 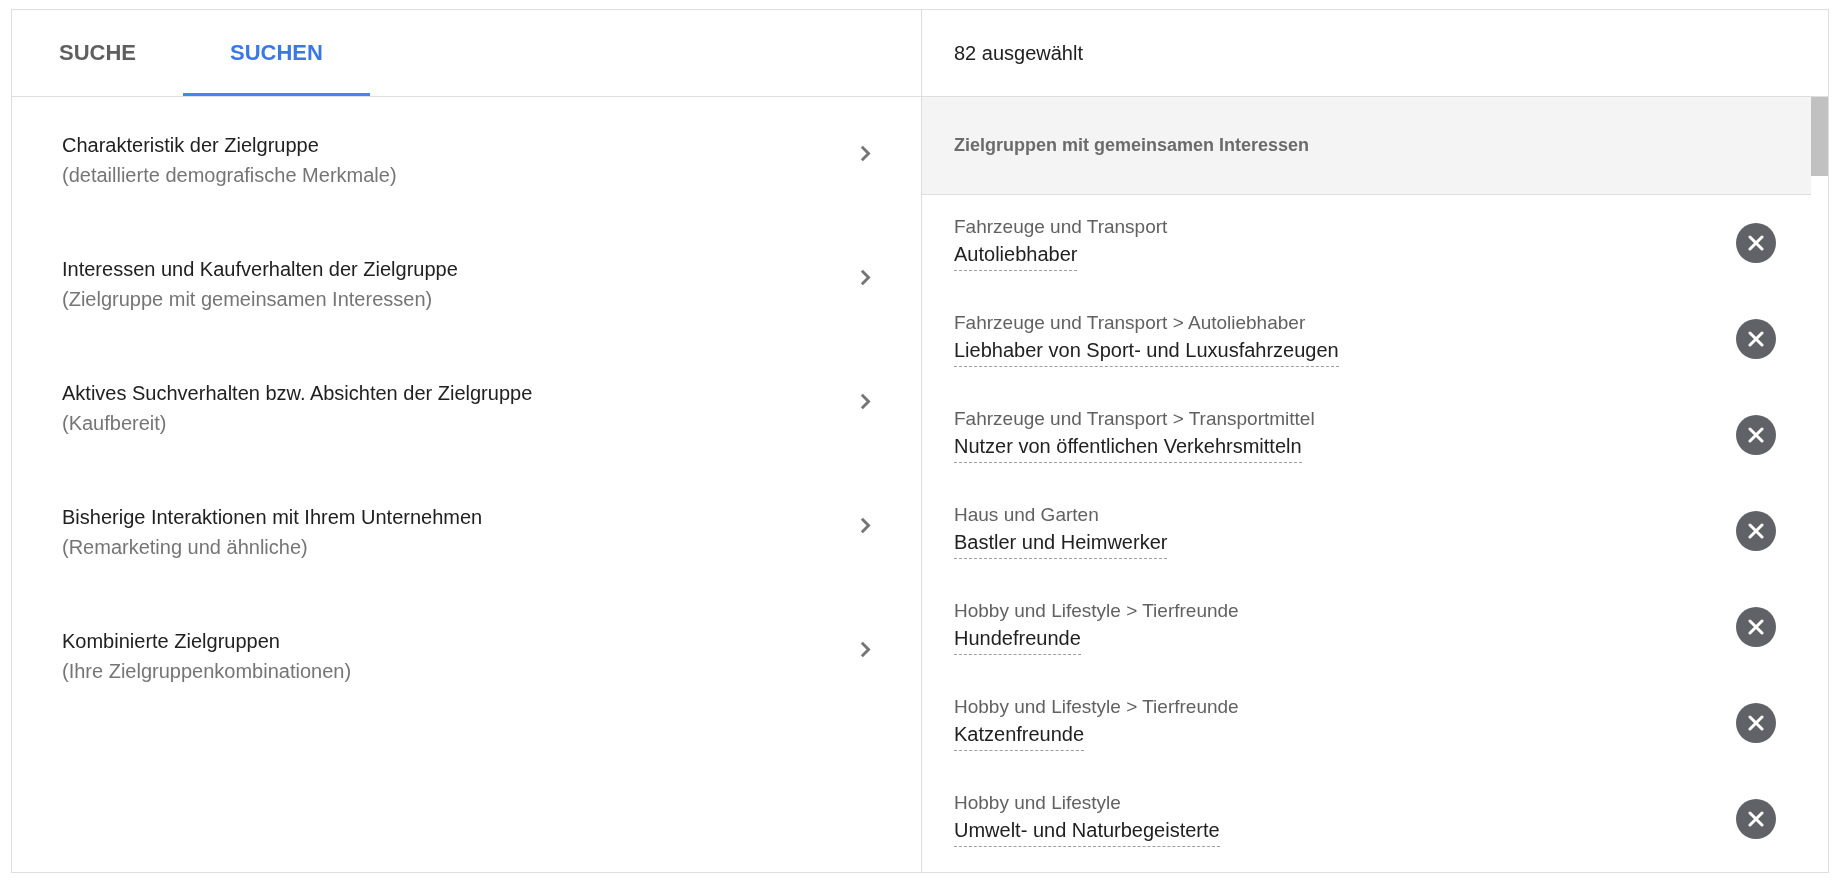 What do you see at coordinates (1061, 227) in the screenshot?
I see `audience-path: Fahrzeuge und Transport` at bounding box center [1061, 227].